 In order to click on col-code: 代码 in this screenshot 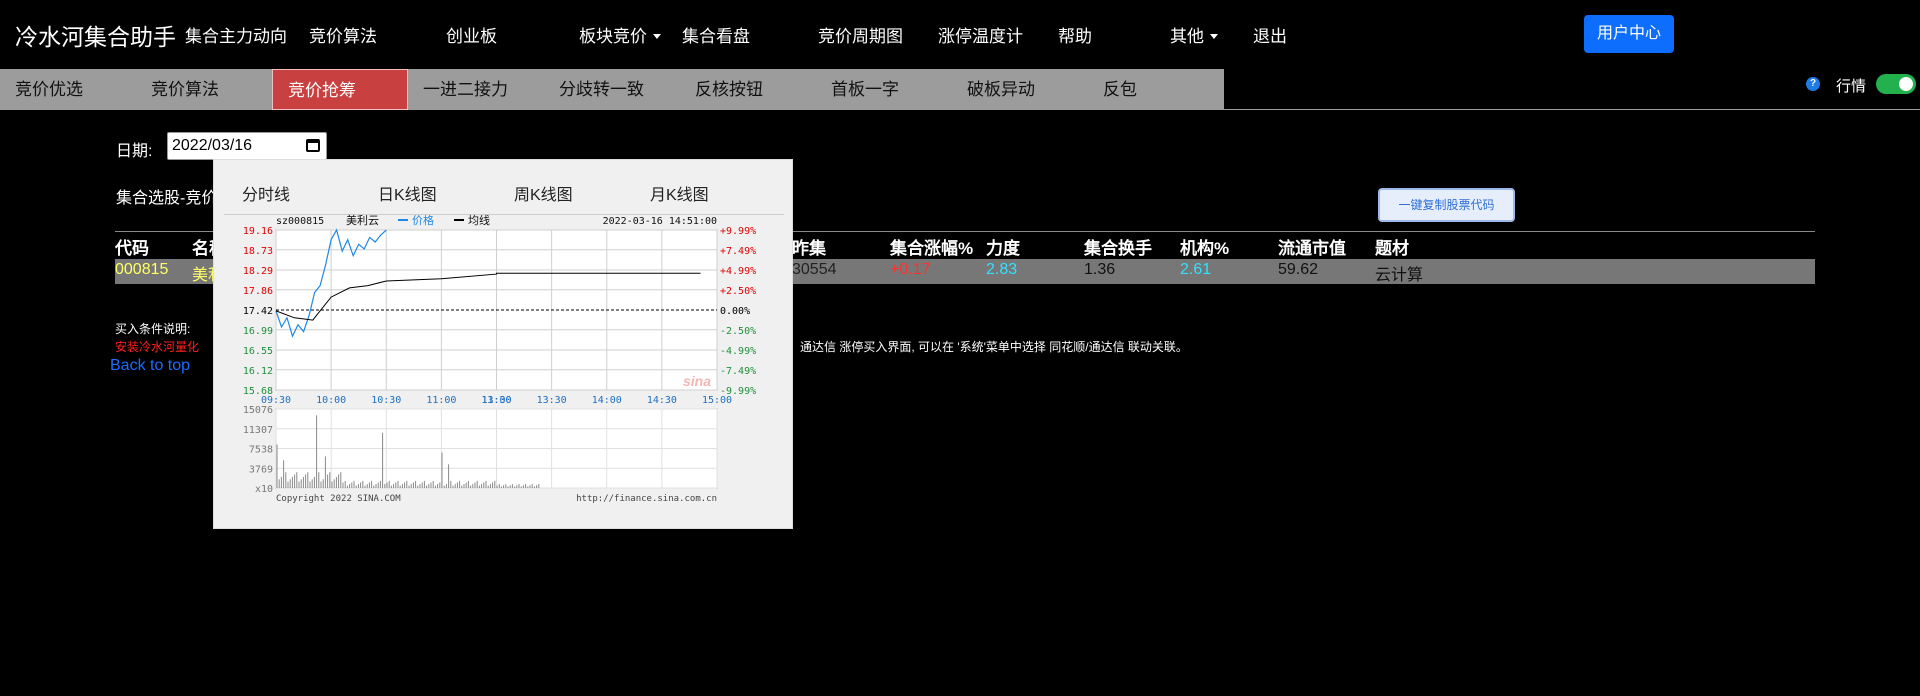, I will do `click(132, 246)`.